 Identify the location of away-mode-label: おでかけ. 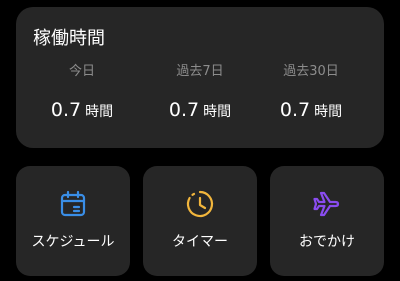
(327, 242).